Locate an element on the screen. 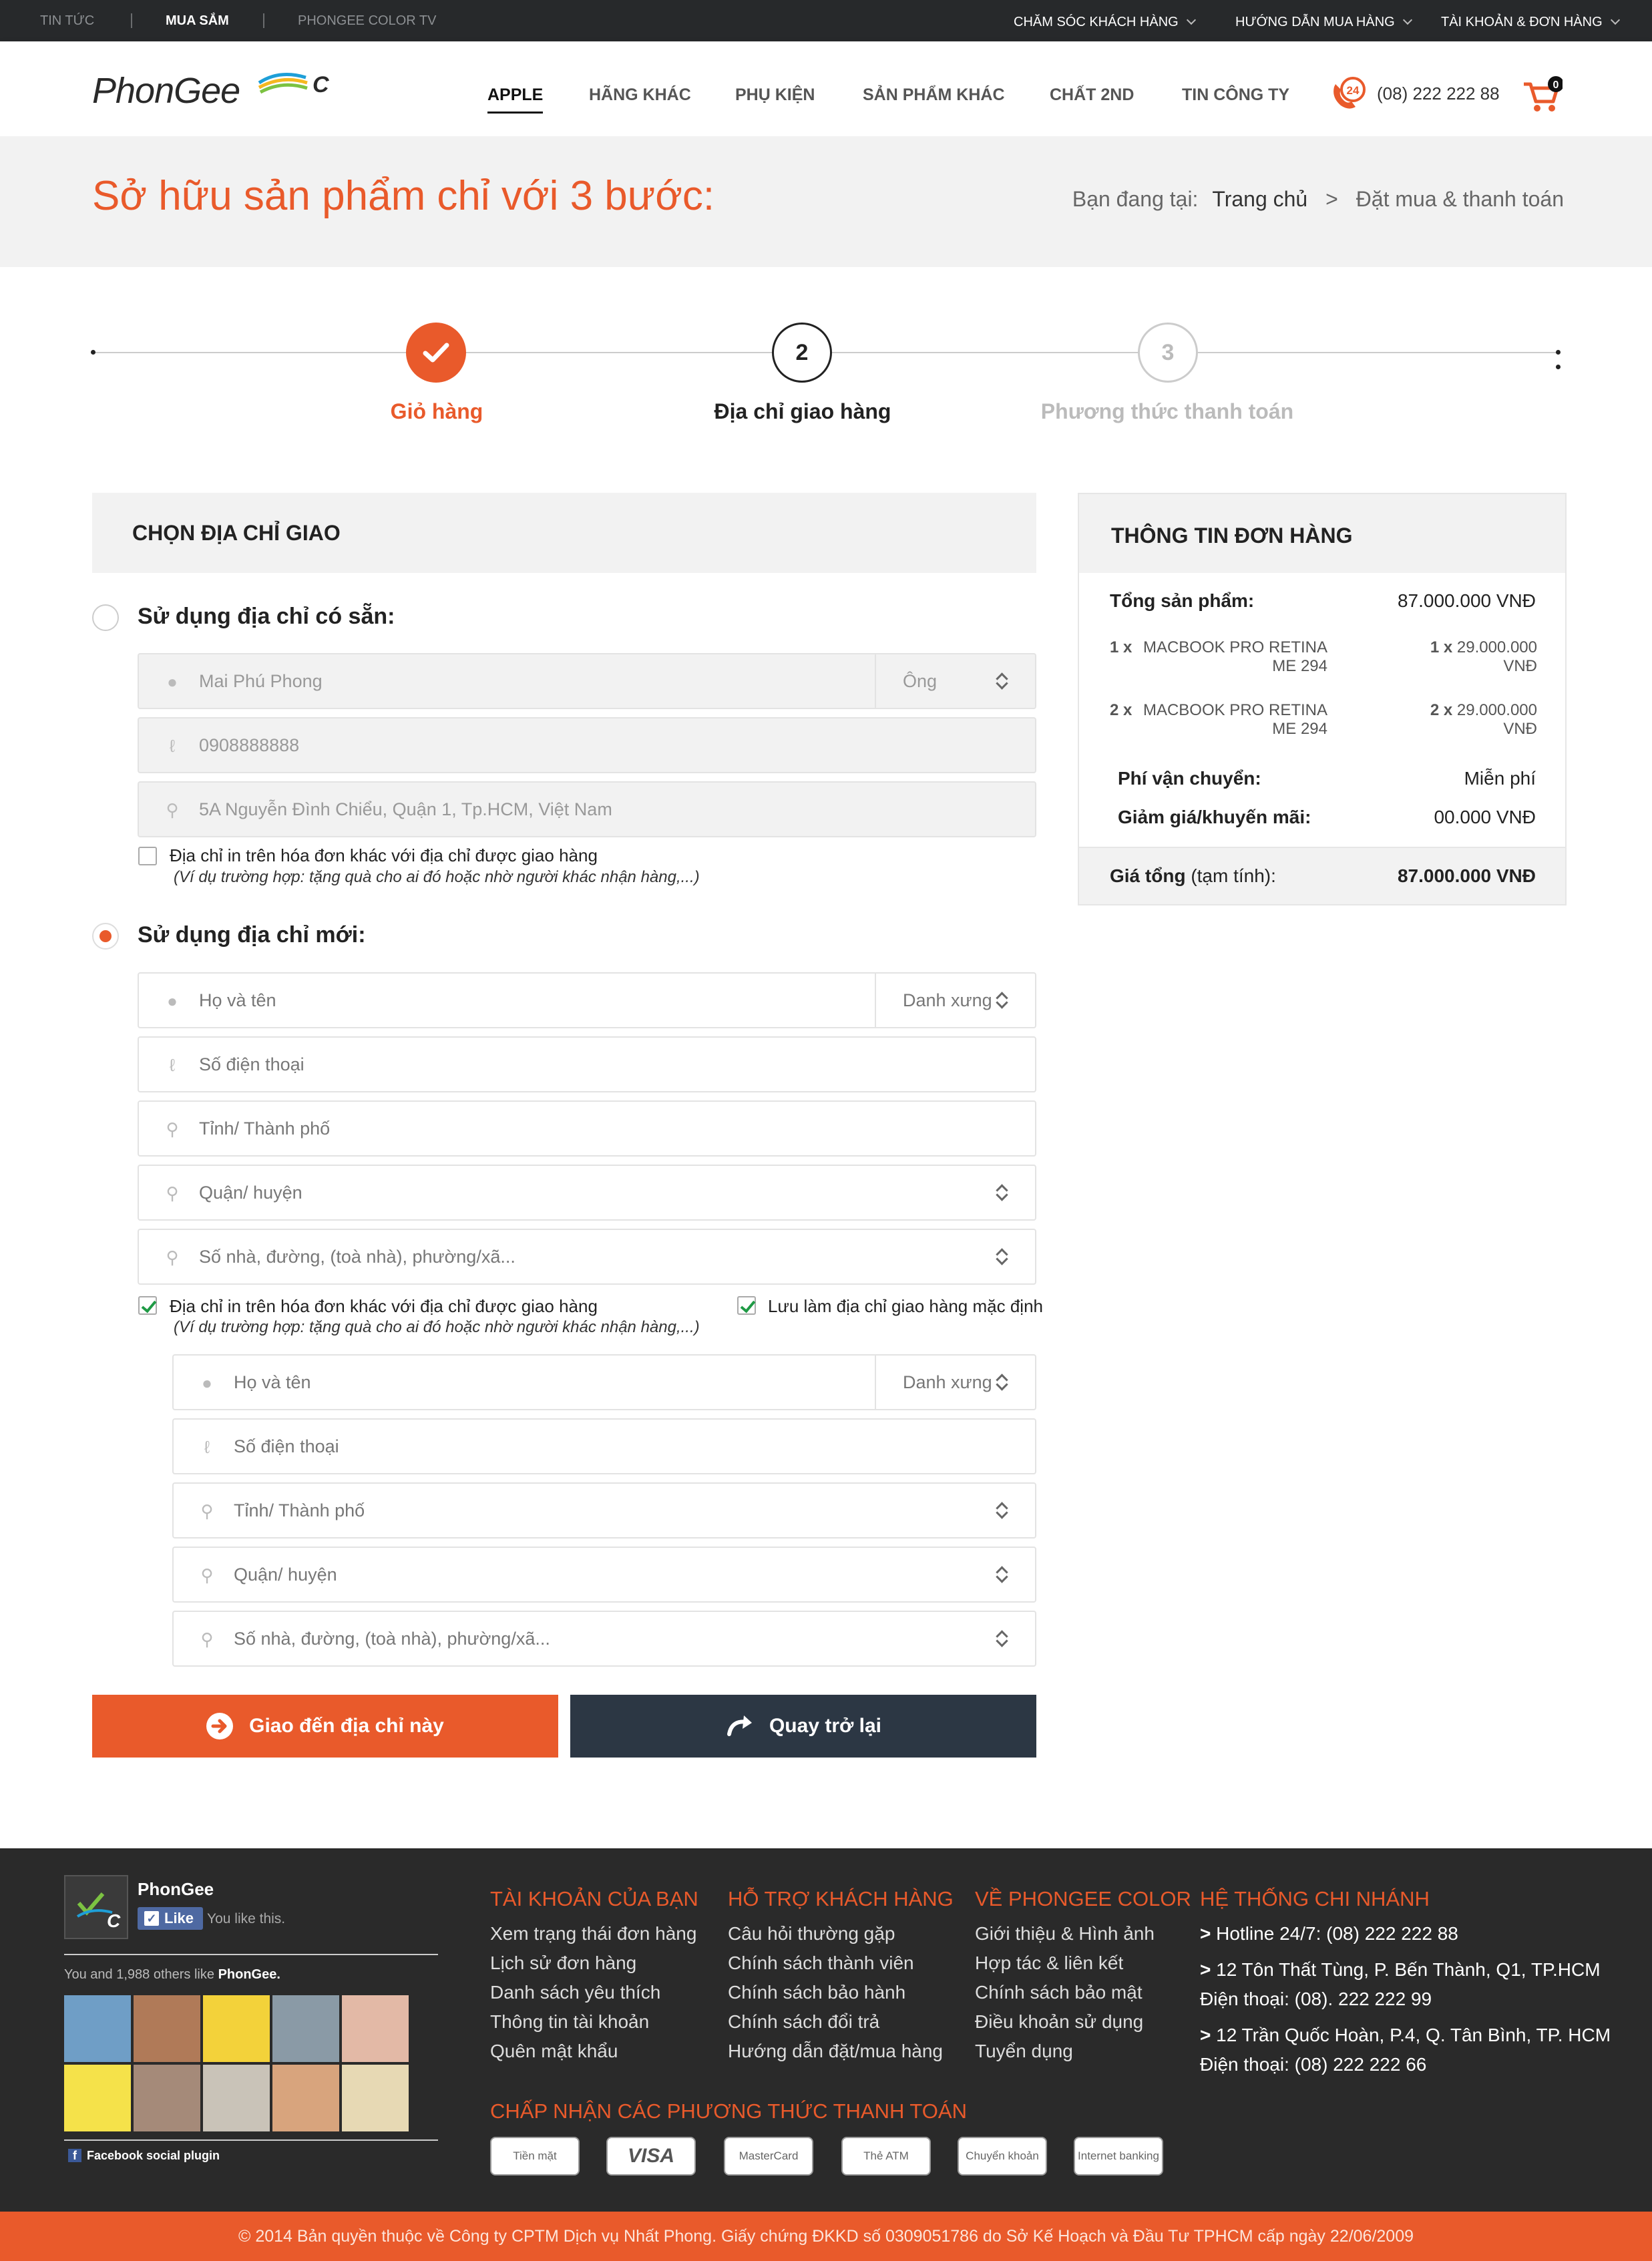 The height and width of the screenshot is (2261, 1652). hotline: 24 (08) 222 222 88 is located at coordinates (1414, 93).